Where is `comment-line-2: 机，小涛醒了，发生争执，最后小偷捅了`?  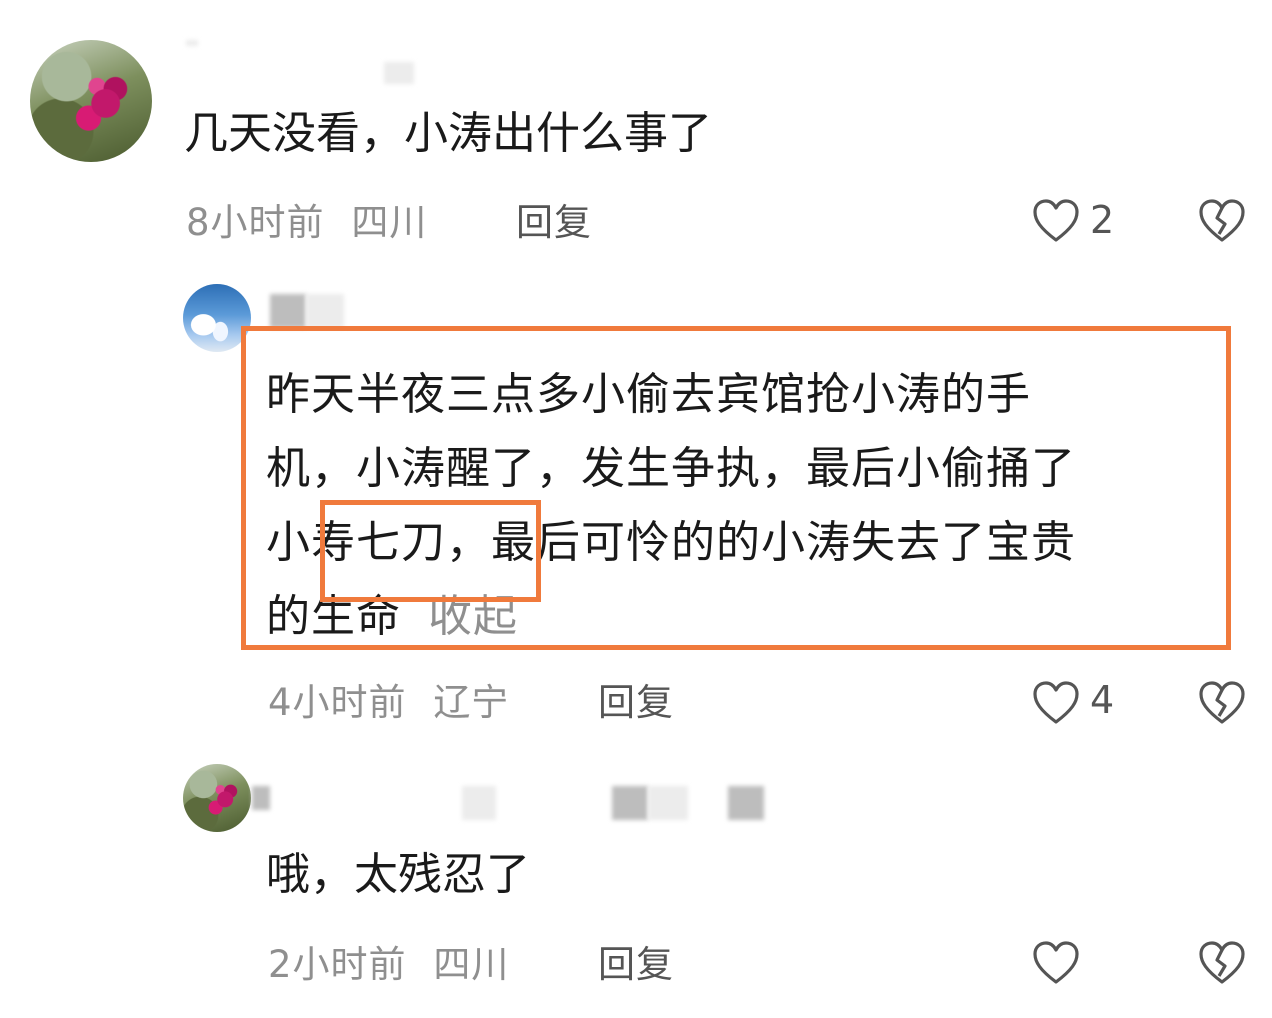 comment-line-2: 机，小涛醒了，发生争执，最后小偷捅了 is located at coordinates (671, 468).